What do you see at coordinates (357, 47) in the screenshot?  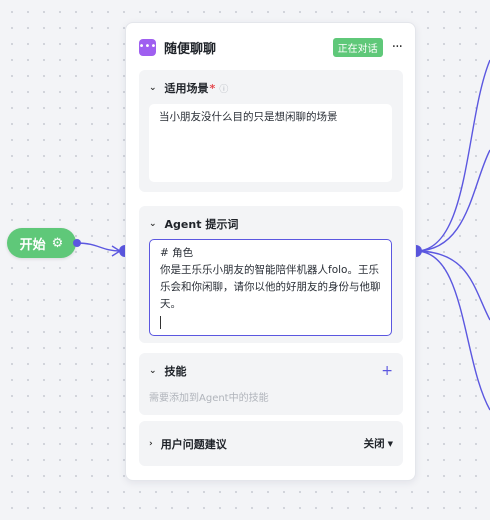 I see `status-badge: 正在对话` at bounding box center [357, 47].